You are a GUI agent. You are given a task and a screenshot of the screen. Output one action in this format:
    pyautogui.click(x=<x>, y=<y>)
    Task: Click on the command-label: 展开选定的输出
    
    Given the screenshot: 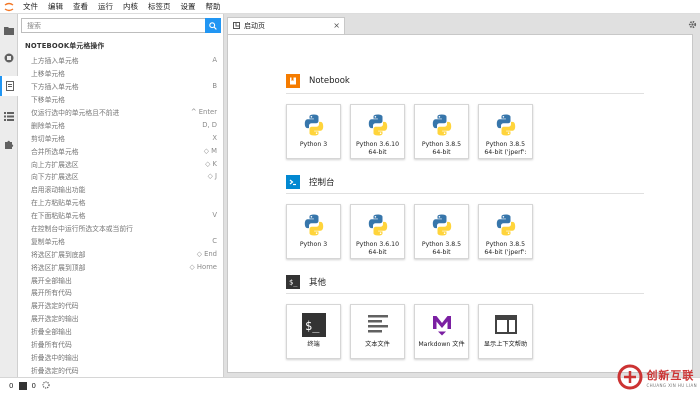 What is the action you would take?
    pyautogui.click(x=55, y=319)
    